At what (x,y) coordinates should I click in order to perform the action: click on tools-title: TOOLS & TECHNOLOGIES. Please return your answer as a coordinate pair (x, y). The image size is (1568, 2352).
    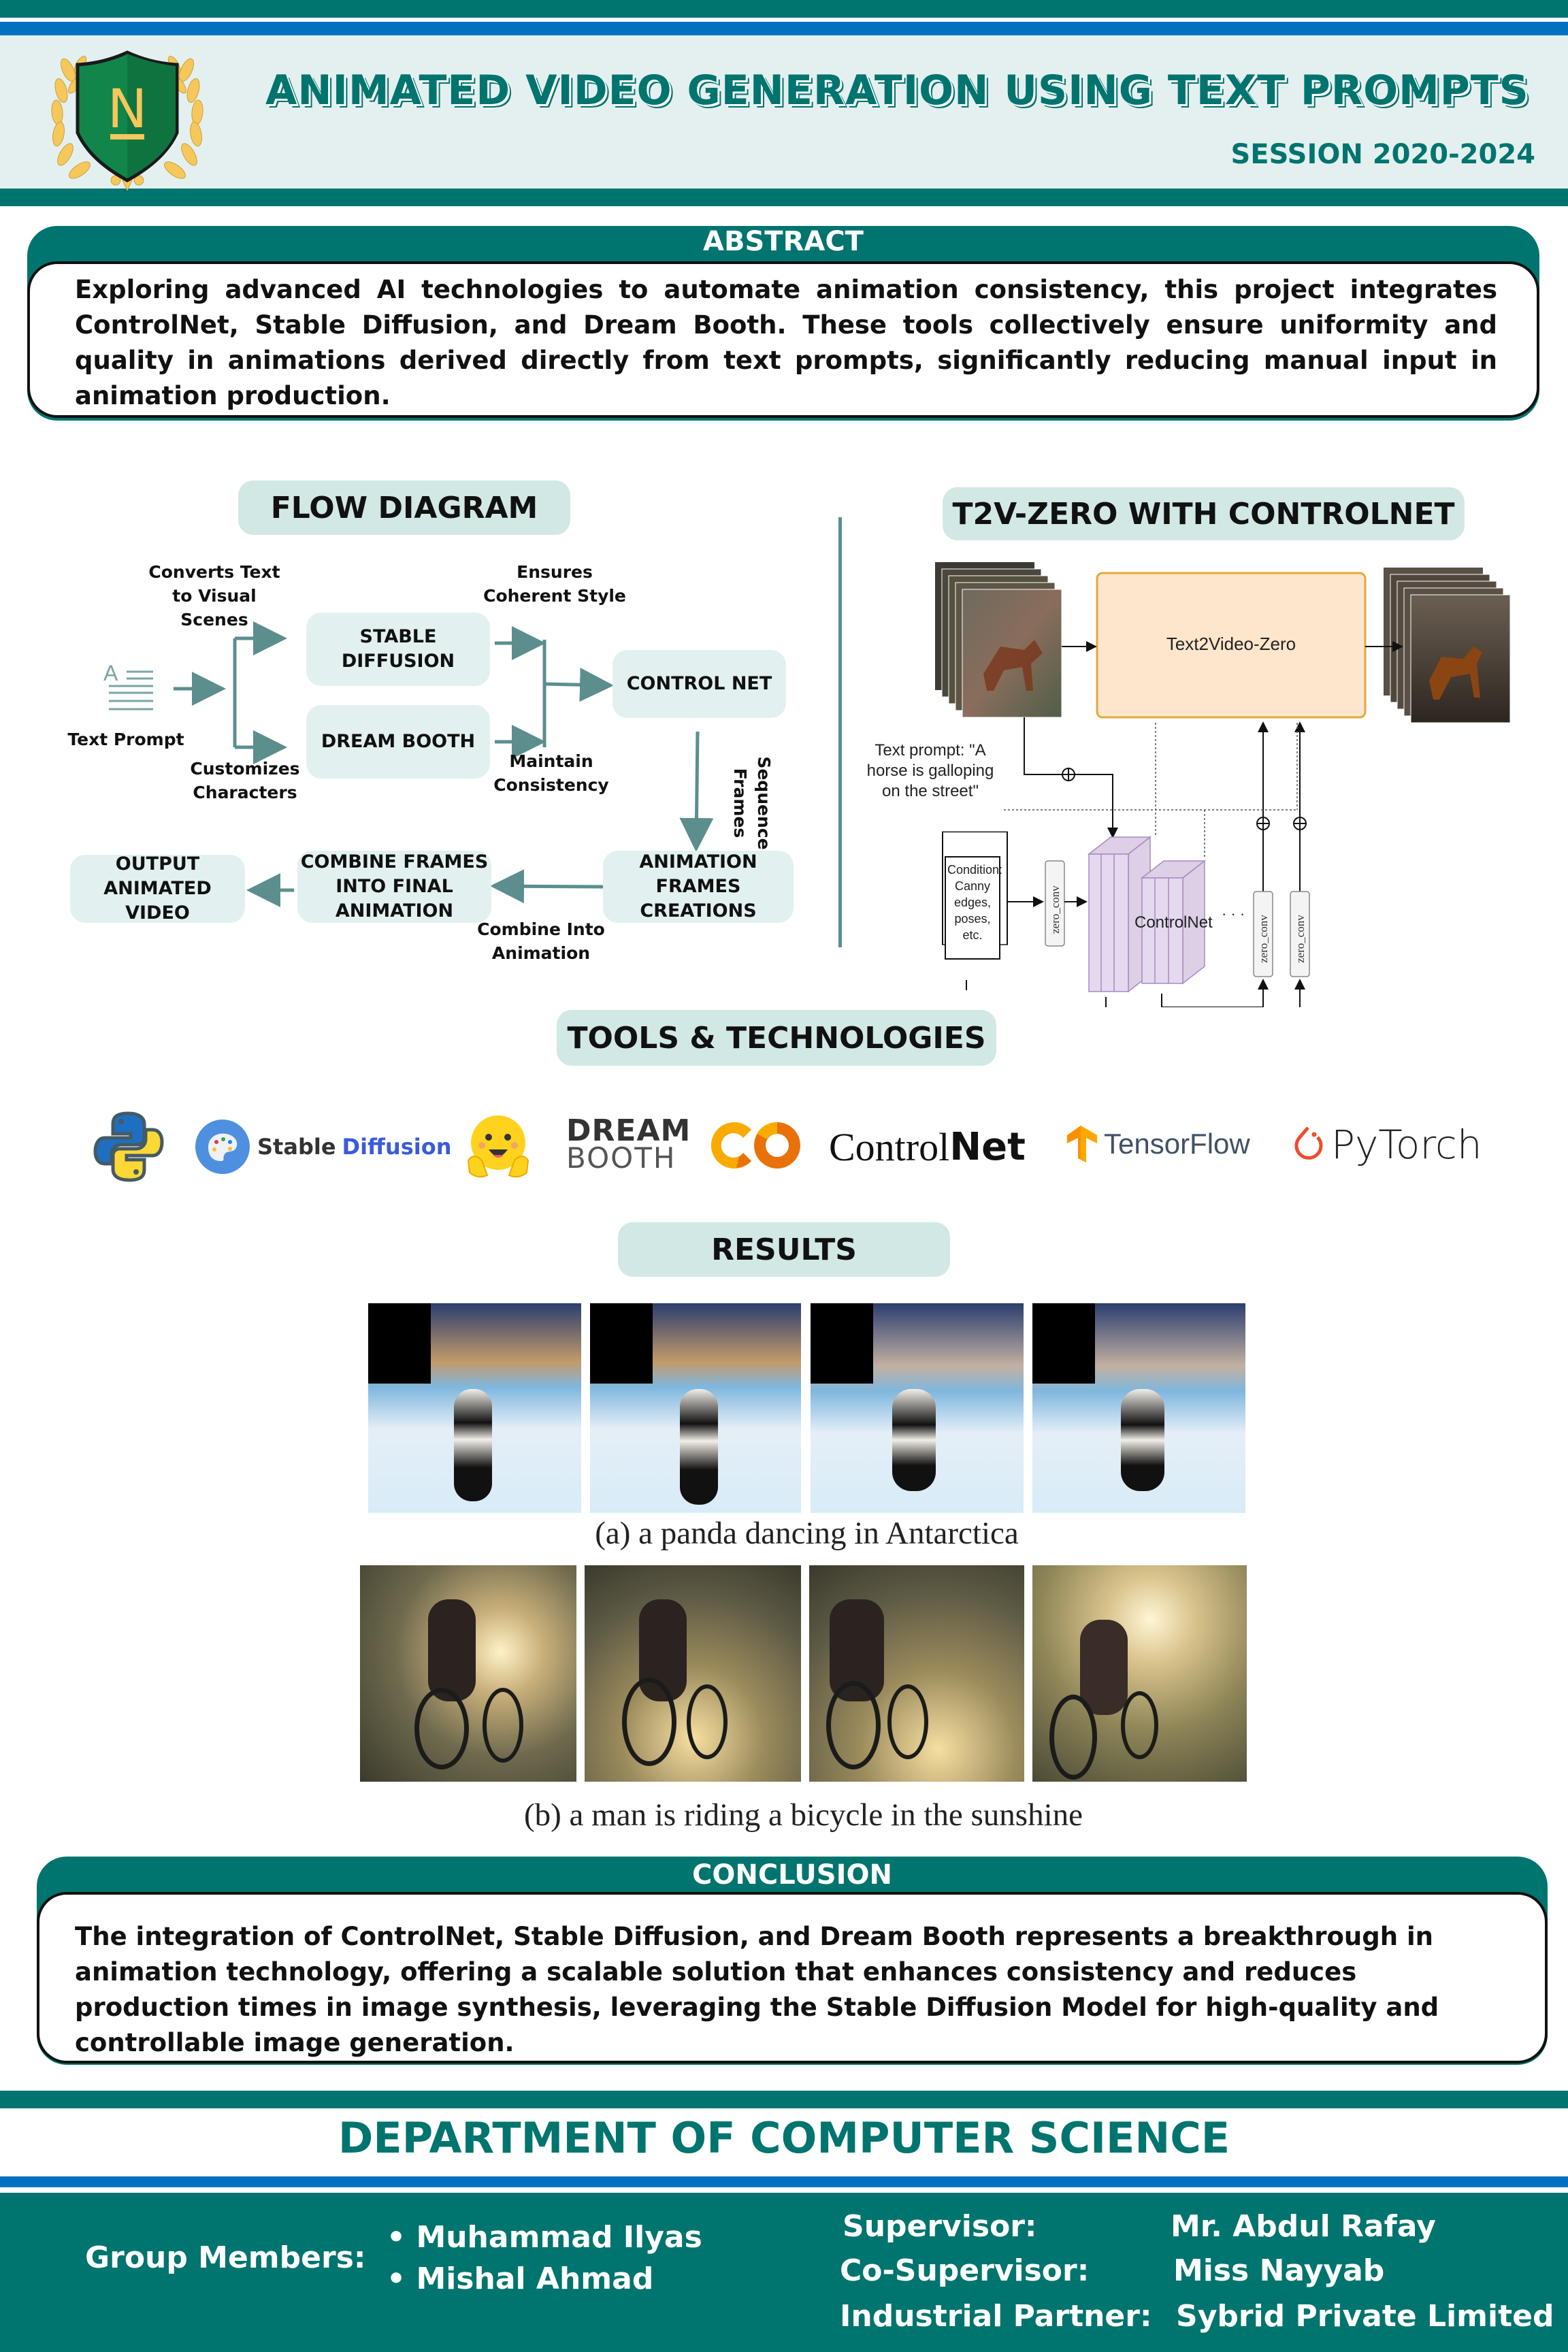
    Looking at the image, I should click on (776, 1038).